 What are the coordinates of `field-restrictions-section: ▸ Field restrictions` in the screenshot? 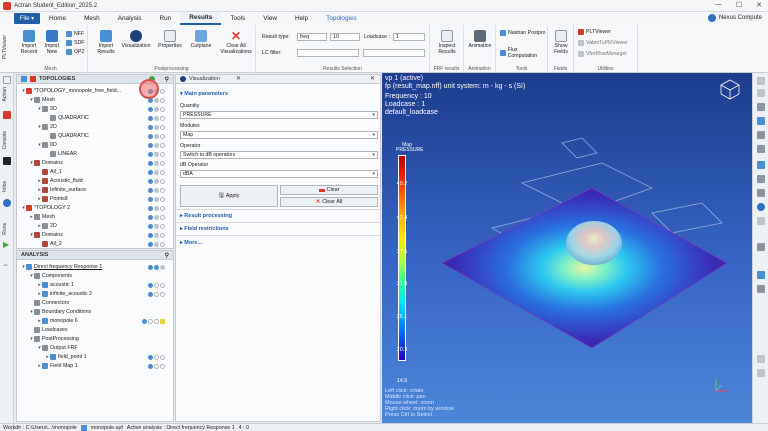 It's located at (204, 229).